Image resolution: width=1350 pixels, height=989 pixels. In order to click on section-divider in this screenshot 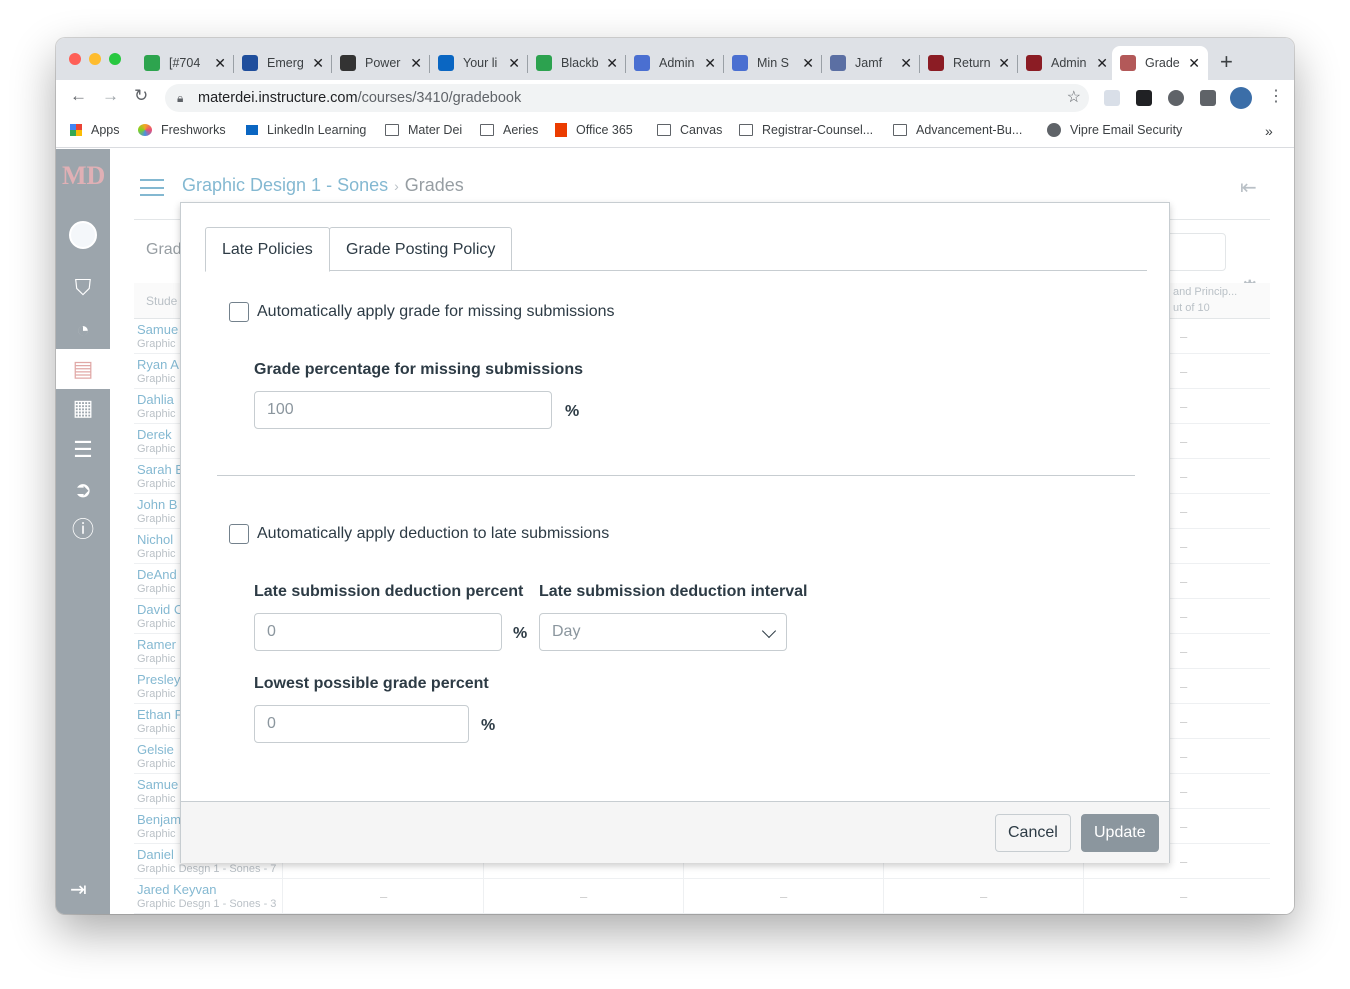, I will do `click(676, 475)`.